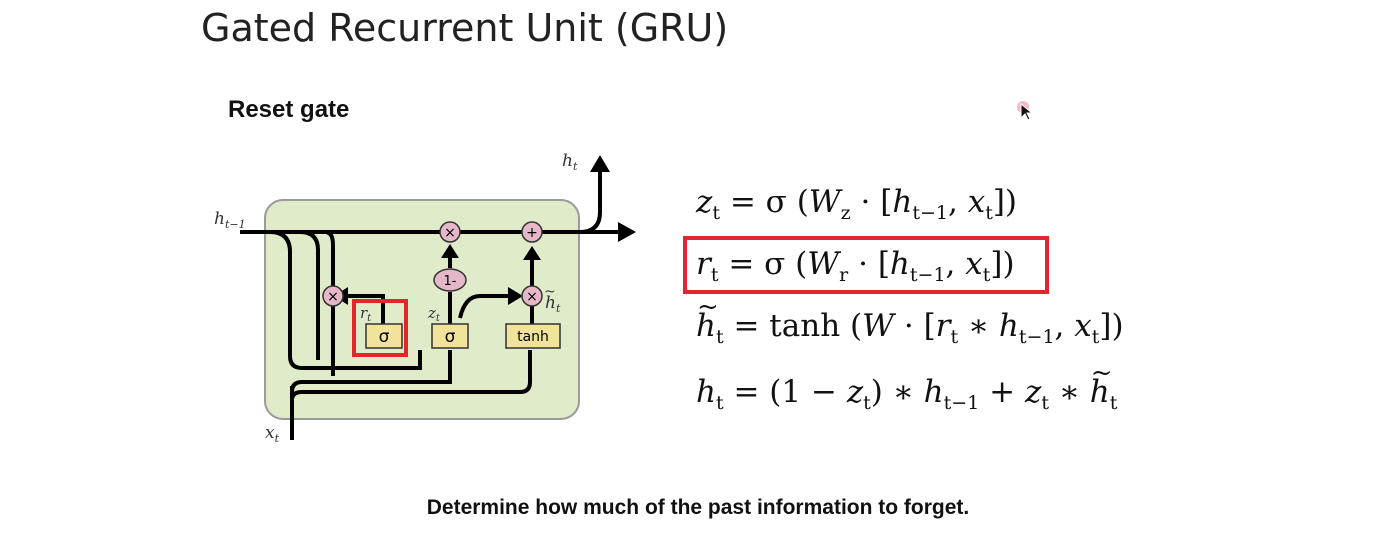 The image size is (1400, 536). I want to click on reset-multiply-op: ×, so click(333, 296).